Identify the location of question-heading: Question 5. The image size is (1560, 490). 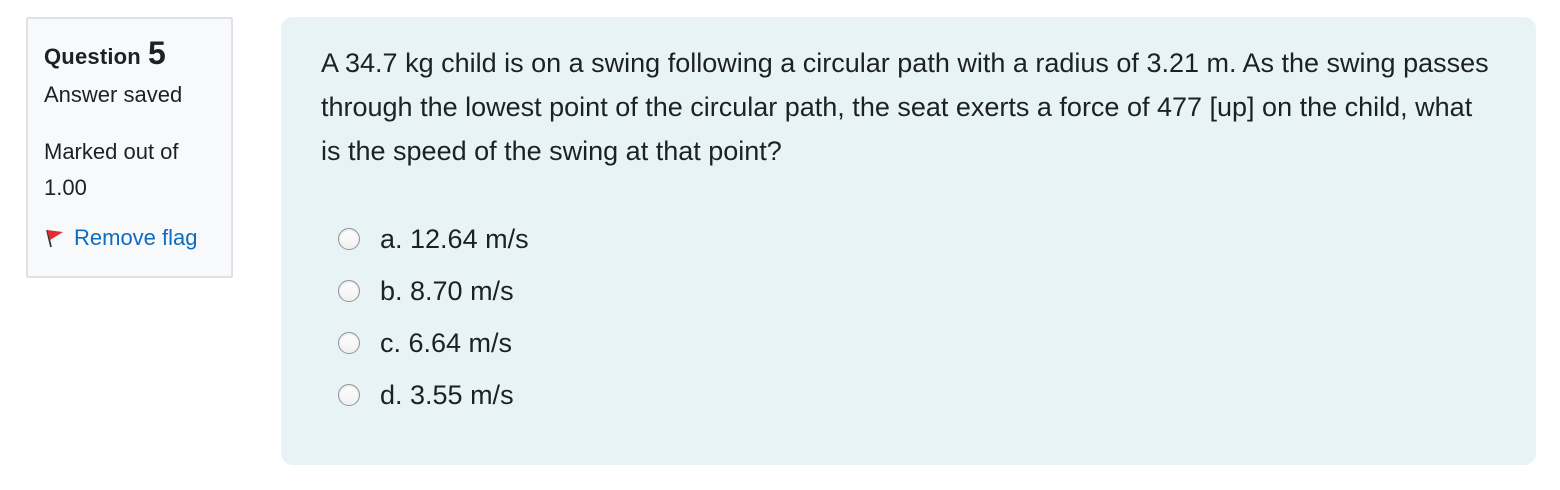
(129, 55).